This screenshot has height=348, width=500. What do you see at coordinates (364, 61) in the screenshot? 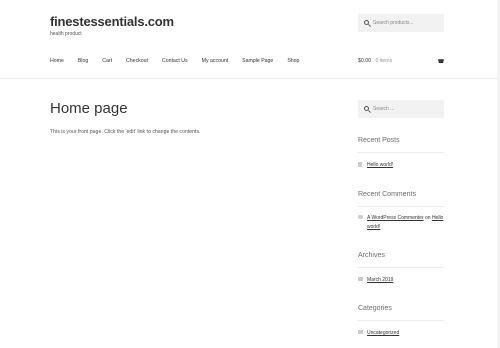
I see `cart-amount: $0.00` at bounding box center [364, 61].